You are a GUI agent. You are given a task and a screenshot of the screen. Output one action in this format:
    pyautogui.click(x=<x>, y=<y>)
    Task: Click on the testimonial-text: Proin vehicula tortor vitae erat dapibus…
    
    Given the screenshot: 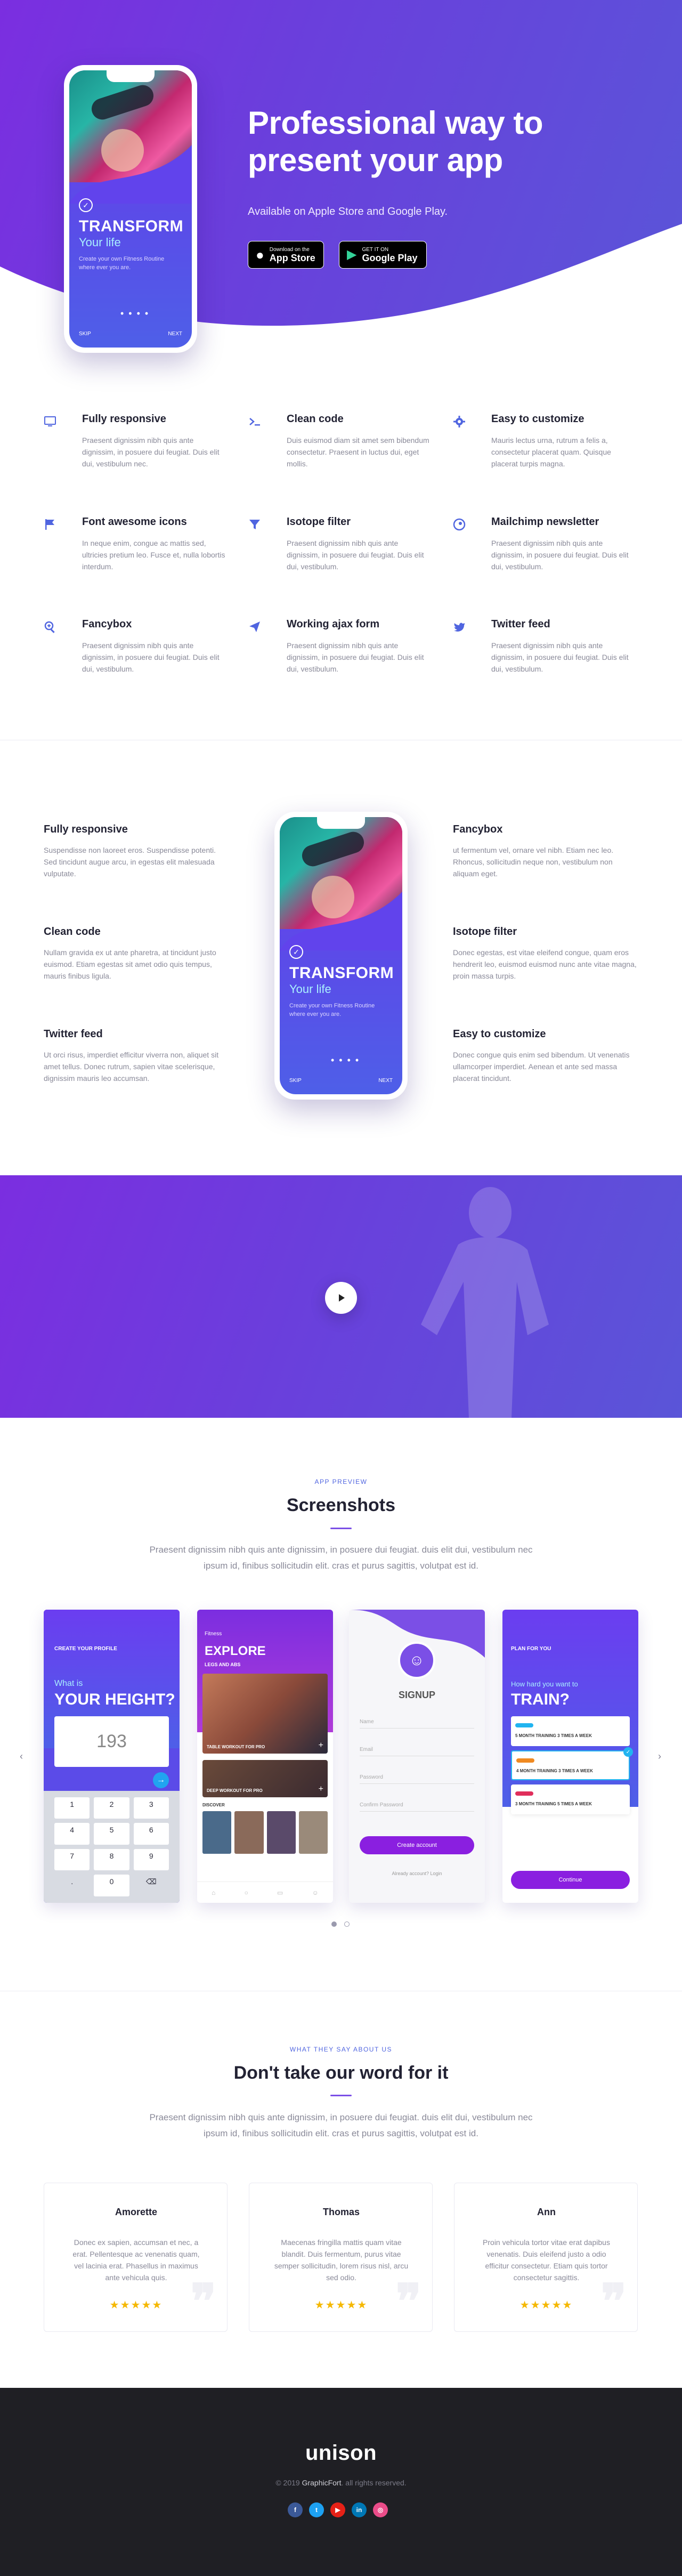 What is the action you would take?
    pyautogui.click(x=546, y=2260)
    